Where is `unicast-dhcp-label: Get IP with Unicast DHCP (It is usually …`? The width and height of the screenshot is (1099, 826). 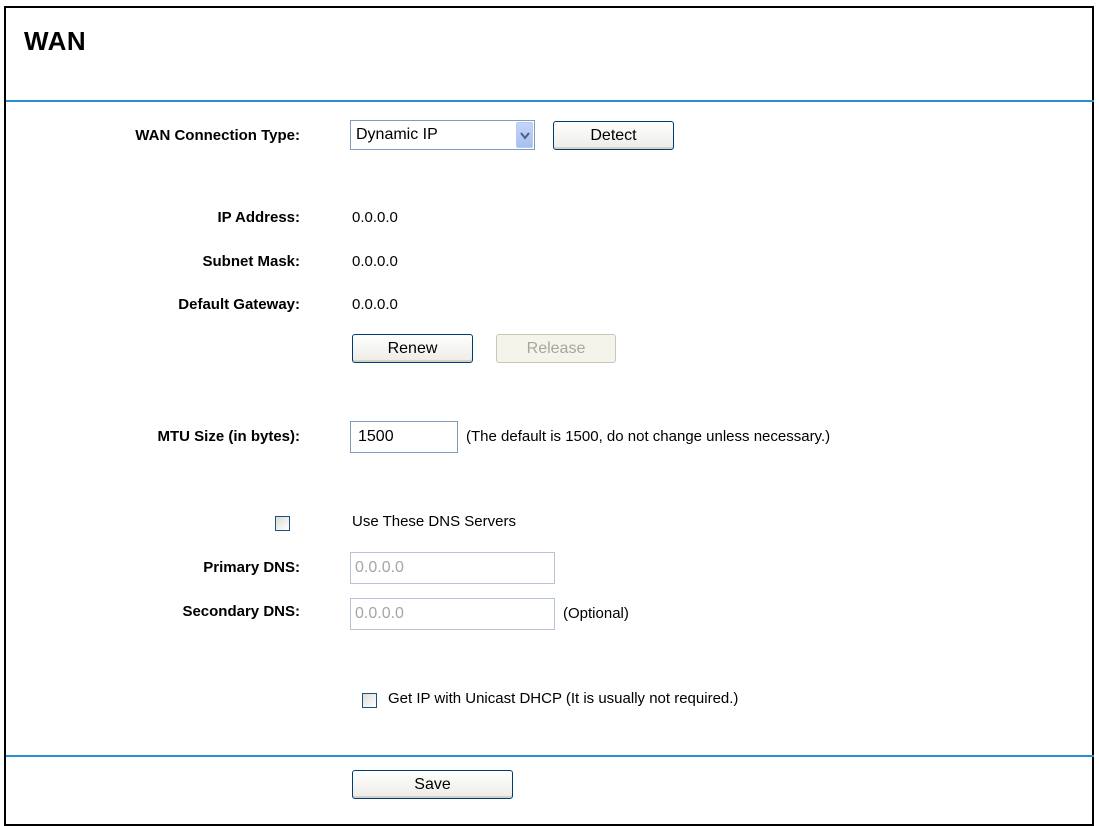 unicast-dhcp-label: Get IP with Unicast DHCP (It is usually … is located at coordinates (563, 698).